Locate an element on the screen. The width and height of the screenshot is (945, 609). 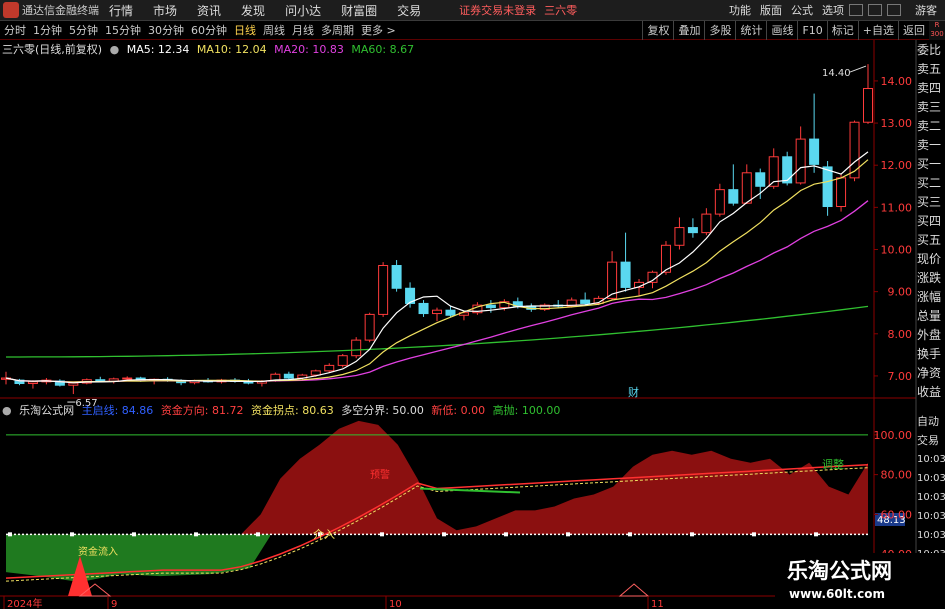
trade-nav-item: 交易 is located at coordinates (931, 440).